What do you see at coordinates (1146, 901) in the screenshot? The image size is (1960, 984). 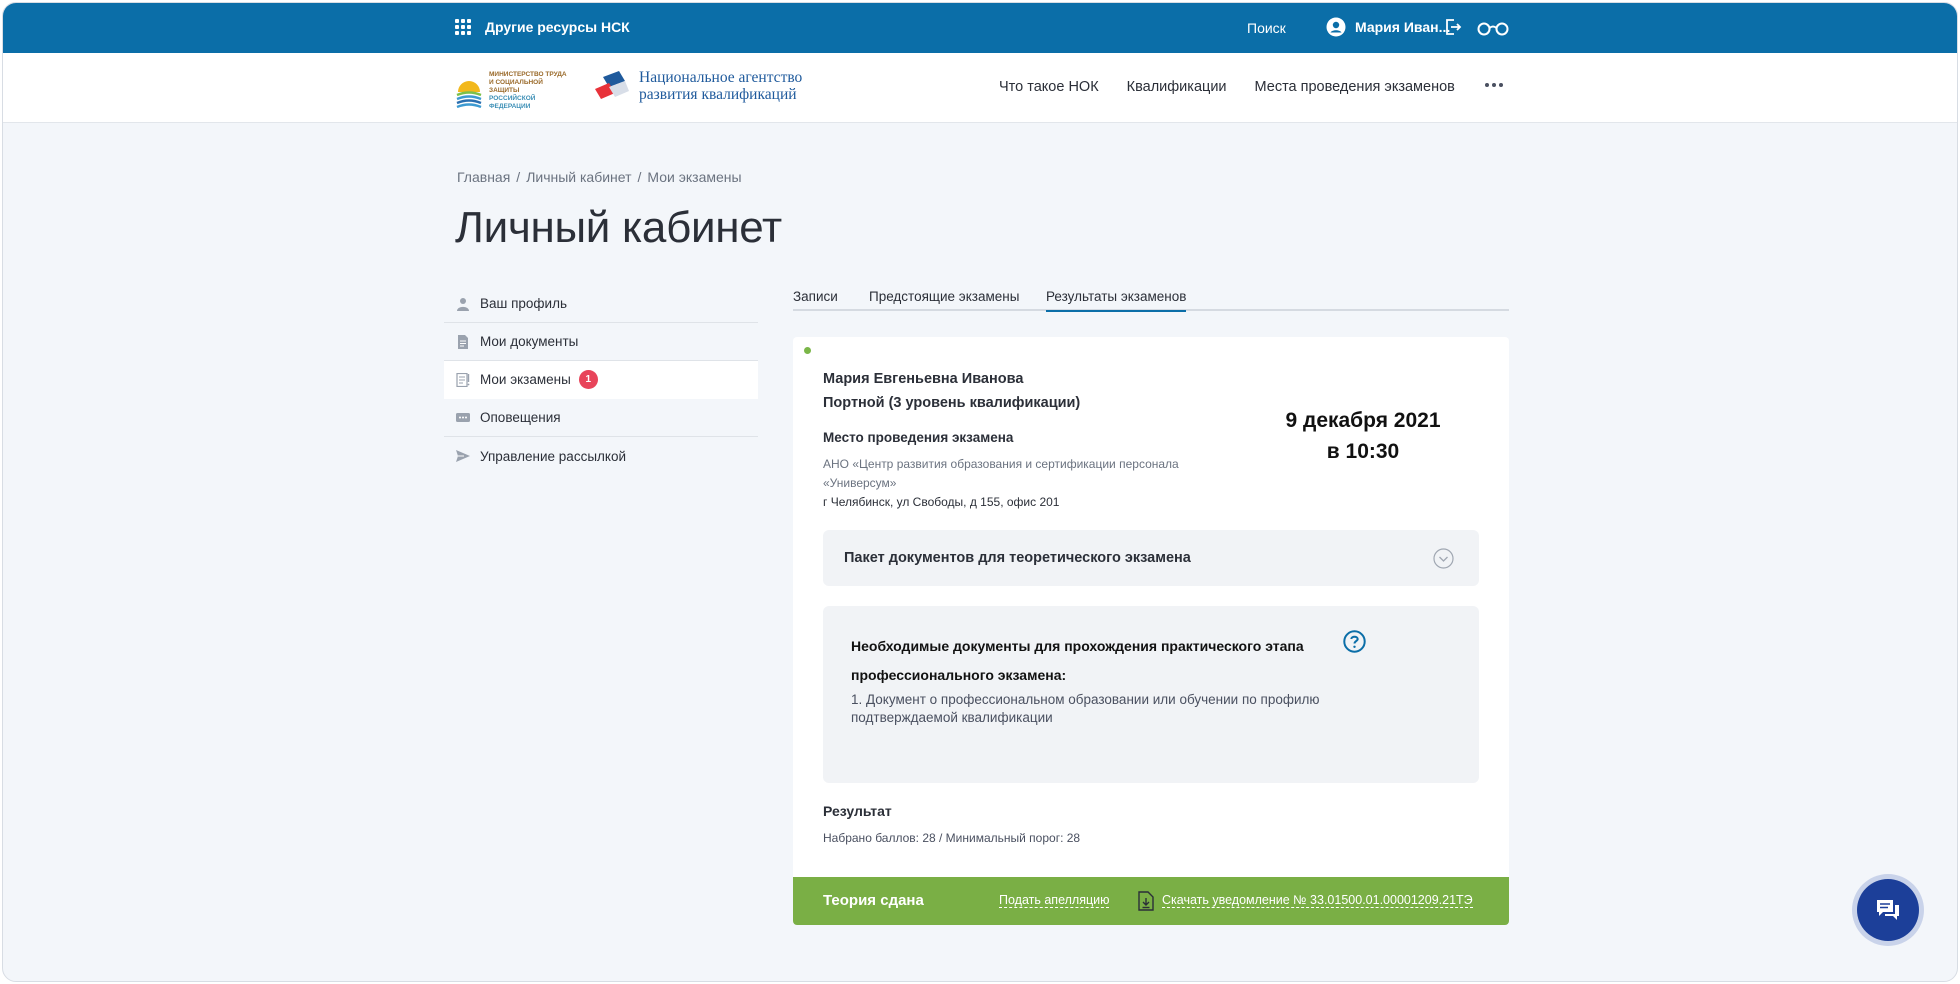 I see `download-file-icon` at bounding box center [1146, 901].